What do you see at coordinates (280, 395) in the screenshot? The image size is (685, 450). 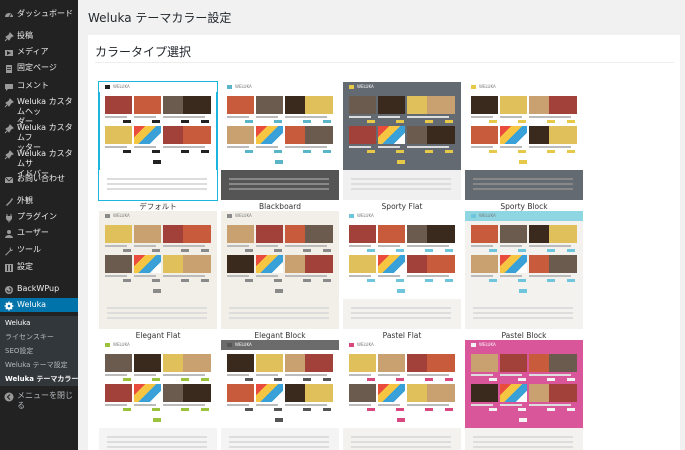 I see `theme-option-9: WELUKA` at bounding box center [280, 395].